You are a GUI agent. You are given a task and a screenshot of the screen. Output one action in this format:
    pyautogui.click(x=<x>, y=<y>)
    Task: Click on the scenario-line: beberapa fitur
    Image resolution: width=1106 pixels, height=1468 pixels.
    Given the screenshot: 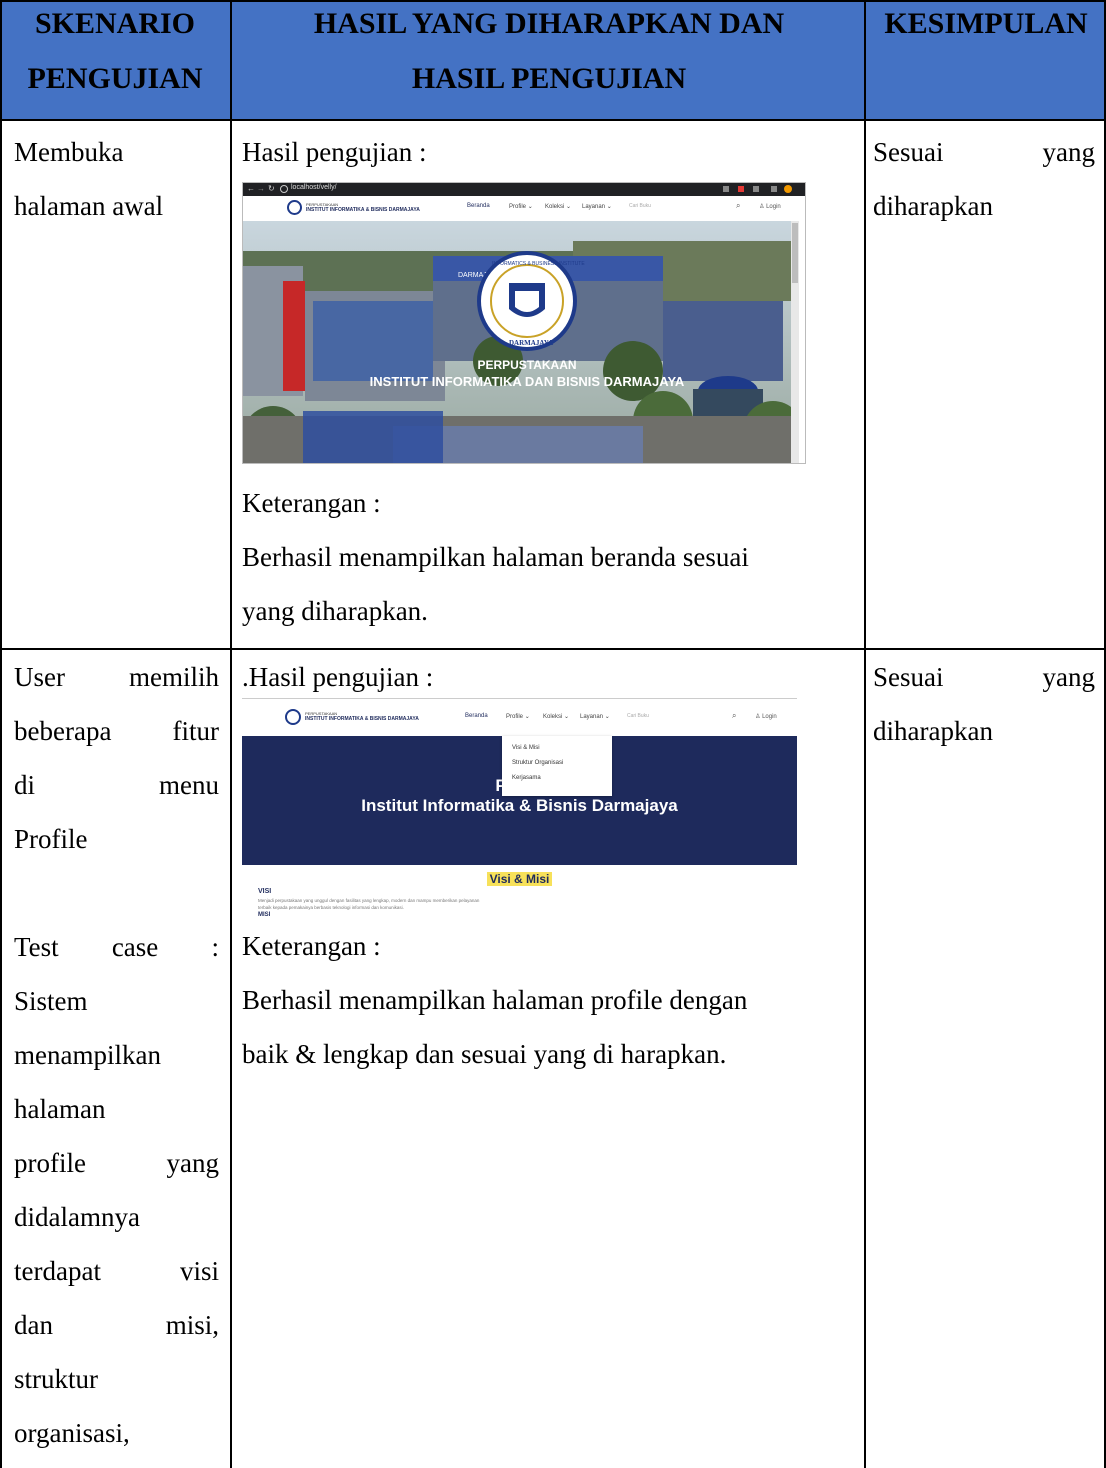 What is the action you would take?
    pyautogui.click(x=116, y=731)
    